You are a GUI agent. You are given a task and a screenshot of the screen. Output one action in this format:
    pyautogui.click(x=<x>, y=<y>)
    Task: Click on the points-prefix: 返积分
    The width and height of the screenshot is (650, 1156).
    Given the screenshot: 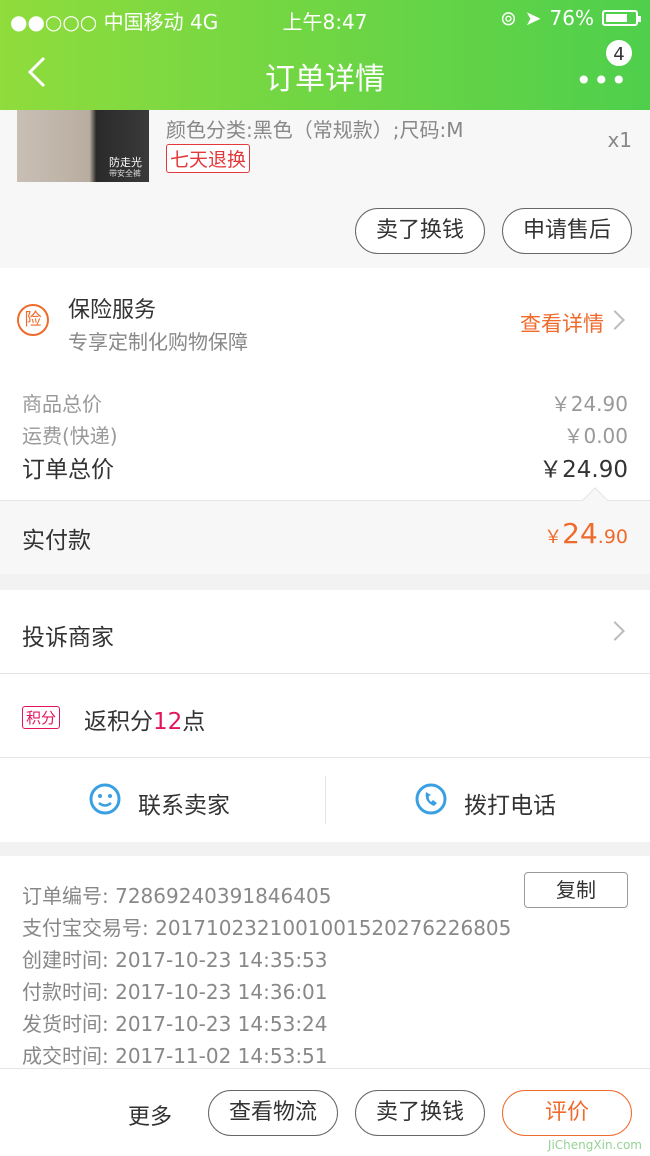 What is the action you would take?
    pyautogui.click(x=118, y=722)
    